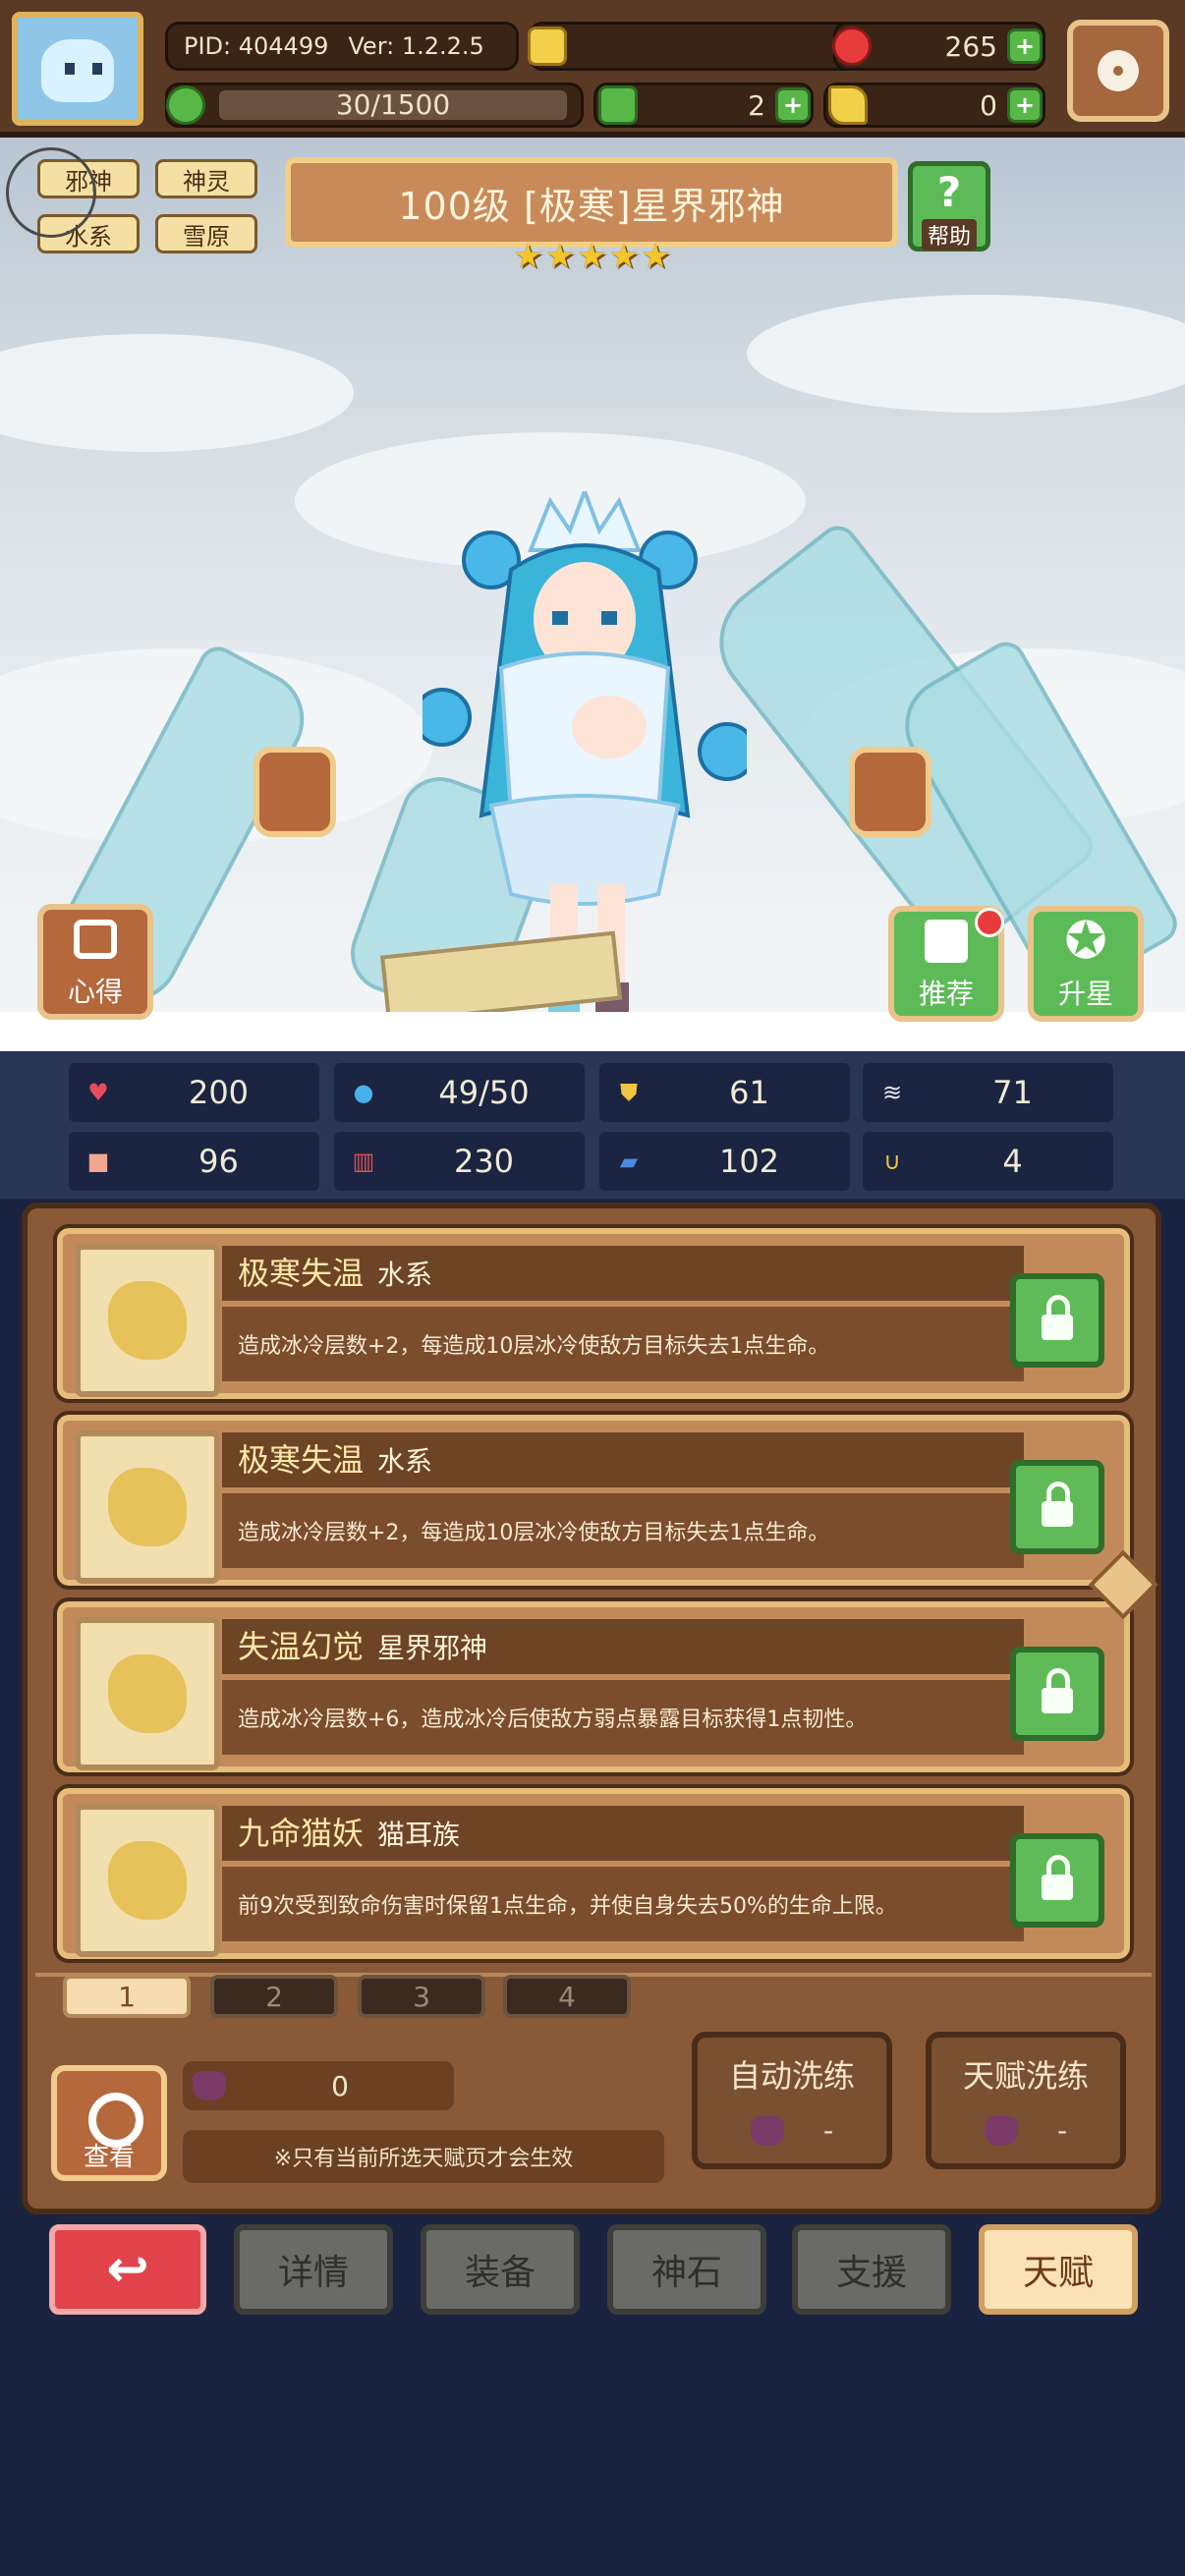 This screenshot has height=2576, width=1185. I want to click on notebook-icon, so click(96, 939).